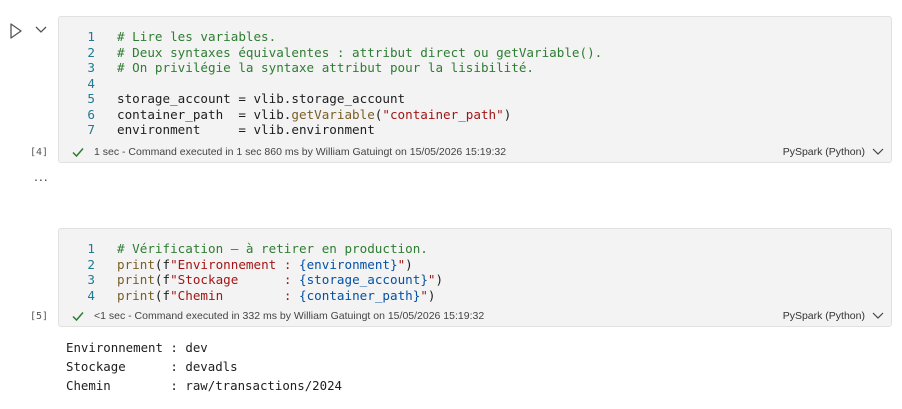 This screenshot has width=902, height=409. I want to click on code-line: 4, so click(475, 84).